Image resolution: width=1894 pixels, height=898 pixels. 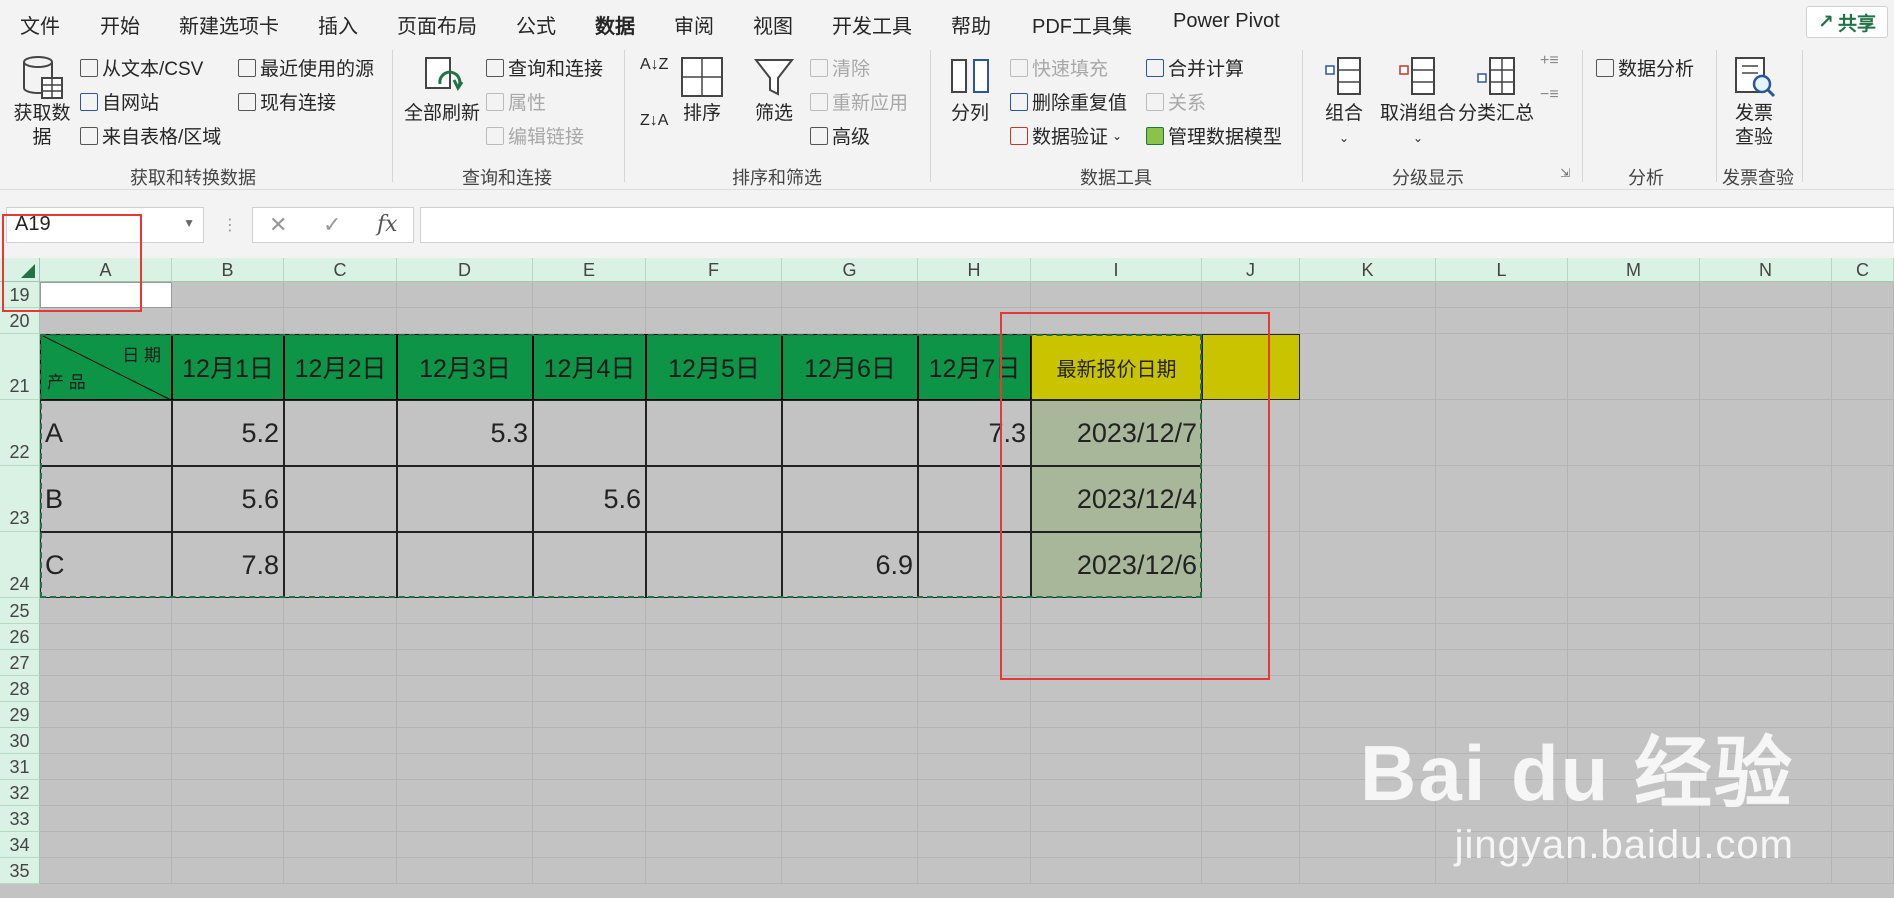 What do you see at coordinates (106, 499) in the screenshot?
I see `product-cell: B` at bounding box center [106, 499].